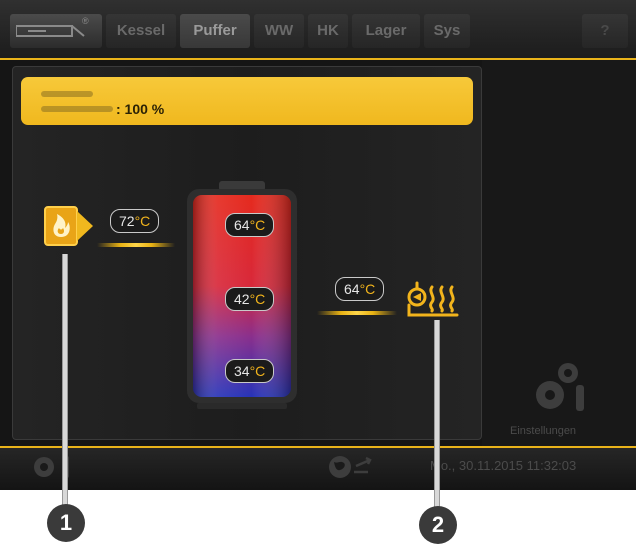 This screenshot has height=554, width=636. What do you see at coordinates (257, 371) in the screenshot?
I see `buffer-bottom-unit: °C` at bounding box center [257, 371].